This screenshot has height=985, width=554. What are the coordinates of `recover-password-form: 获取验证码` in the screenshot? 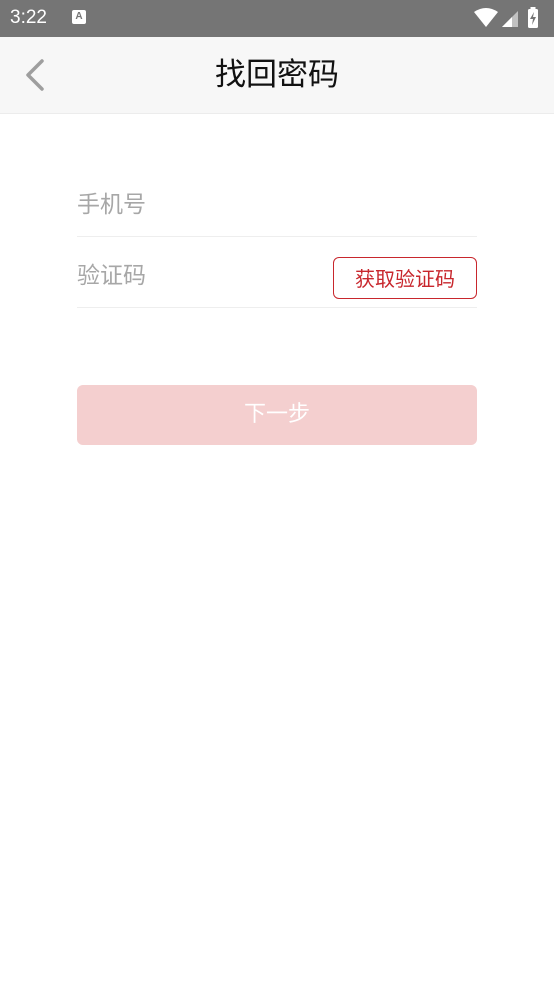 It's located at (277, 241).